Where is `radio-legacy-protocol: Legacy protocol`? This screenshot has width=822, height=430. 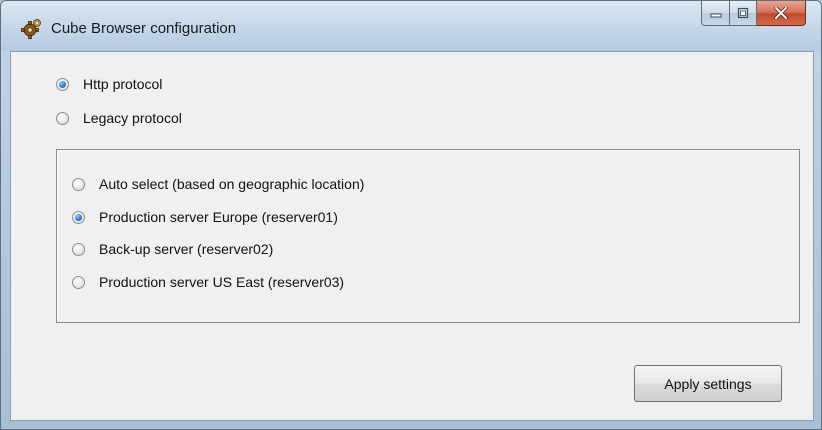 radio-legacy-protocol: Legacy protocol is located at coordinates (119, 118).